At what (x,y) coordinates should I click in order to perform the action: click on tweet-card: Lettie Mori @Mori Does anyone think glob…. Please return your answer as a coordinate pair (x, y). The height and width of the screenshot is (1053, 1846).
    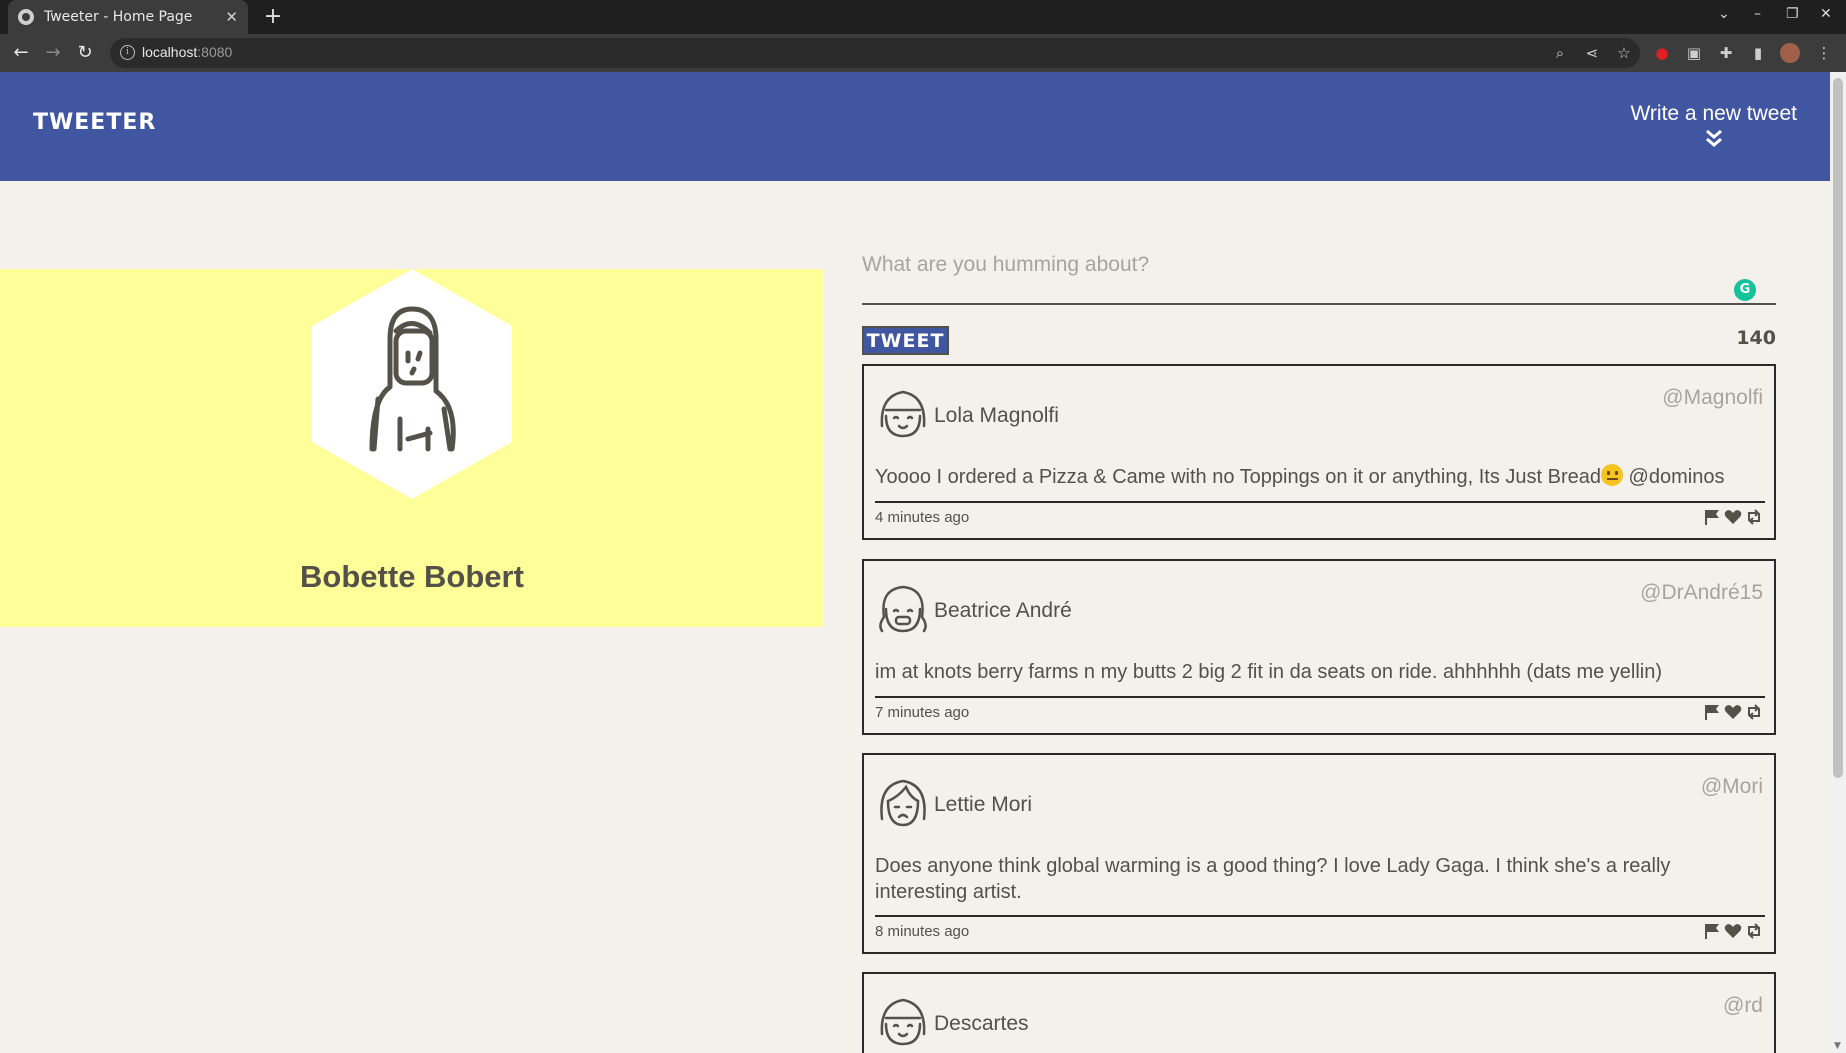
    Looking at the image, I should click on (1319, 853).